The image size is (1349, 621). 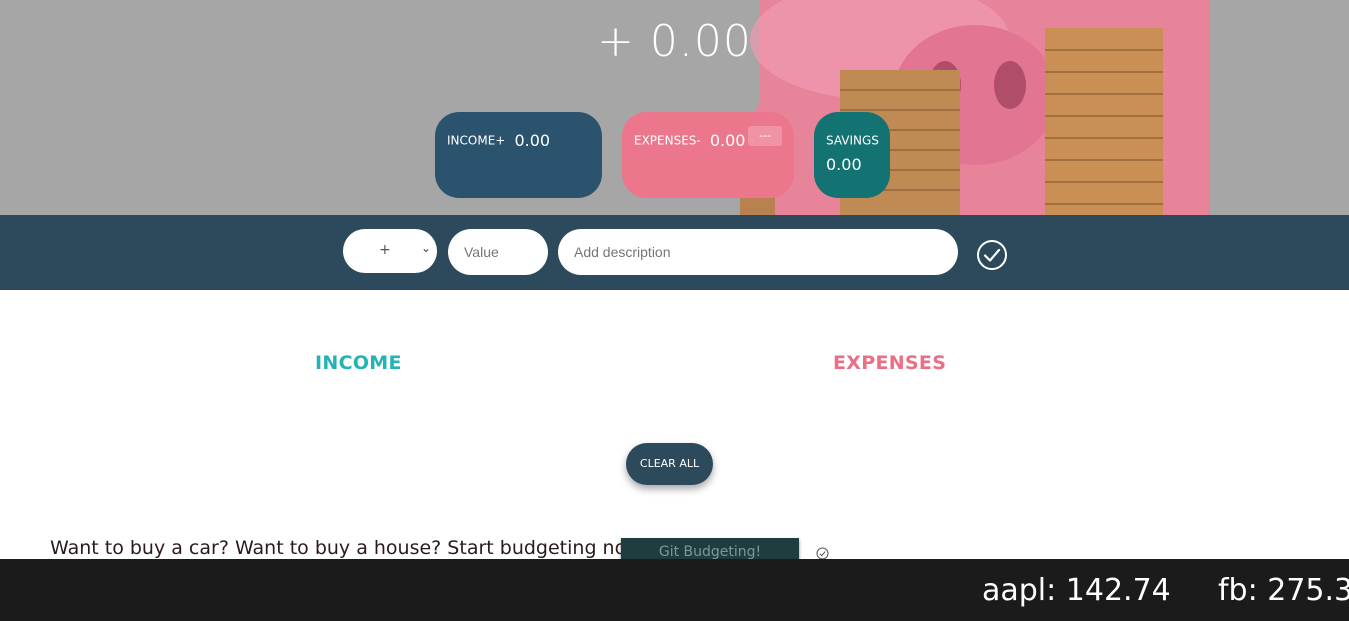 I want to click on income-list-title: INCOME, so click(x=358, y=363).